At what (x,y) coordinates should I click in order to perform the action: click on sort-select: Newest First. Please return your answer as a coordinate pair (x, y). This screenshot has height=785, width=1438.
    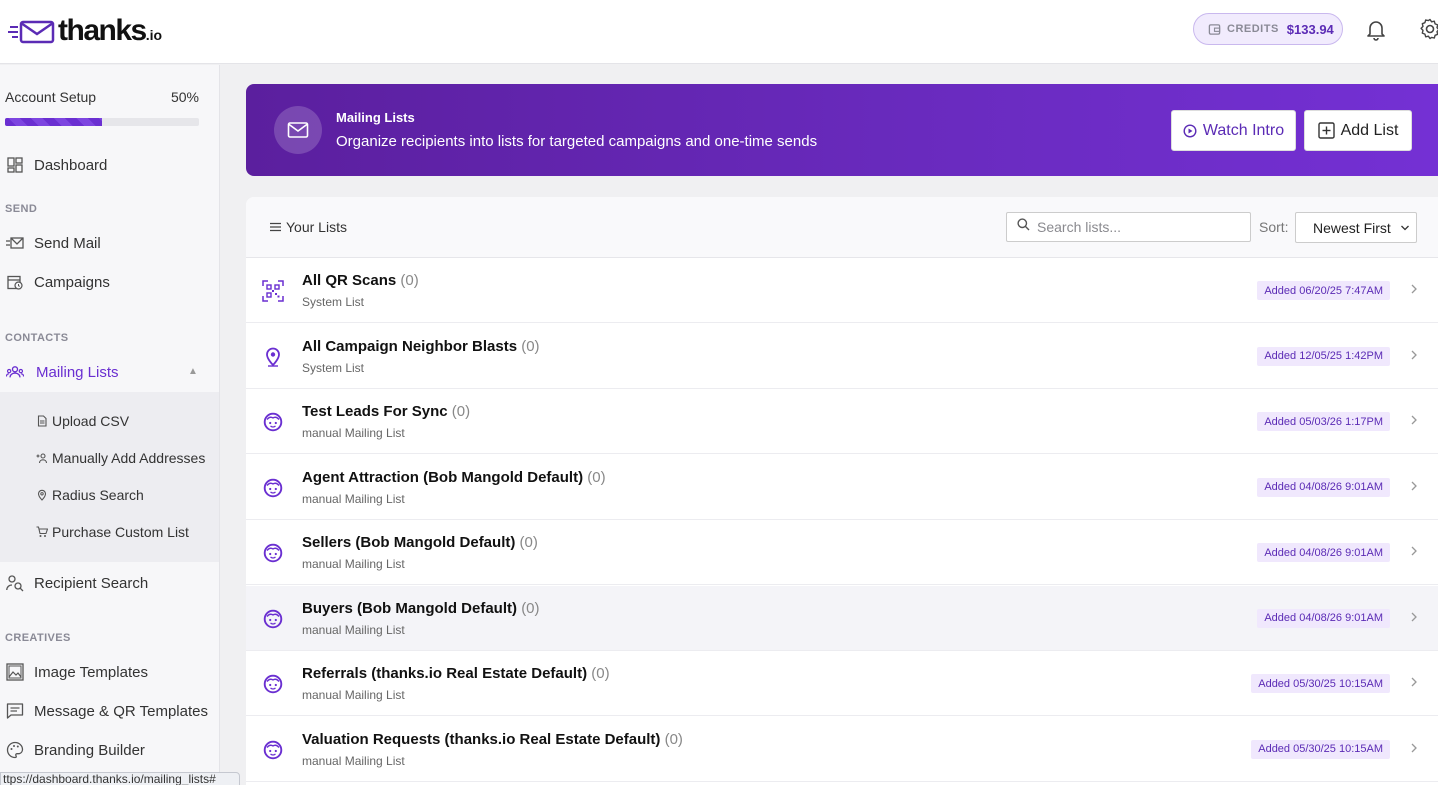
    Looking at the image, I should click on (1356, 227).